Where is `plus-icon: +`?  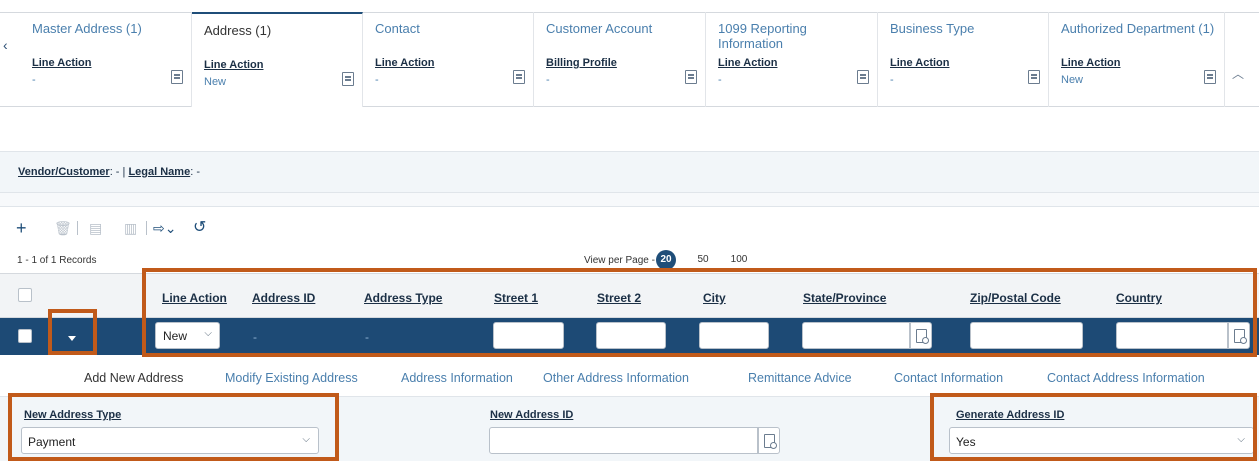 plus-icon: + is located at coordinates (21, 228).